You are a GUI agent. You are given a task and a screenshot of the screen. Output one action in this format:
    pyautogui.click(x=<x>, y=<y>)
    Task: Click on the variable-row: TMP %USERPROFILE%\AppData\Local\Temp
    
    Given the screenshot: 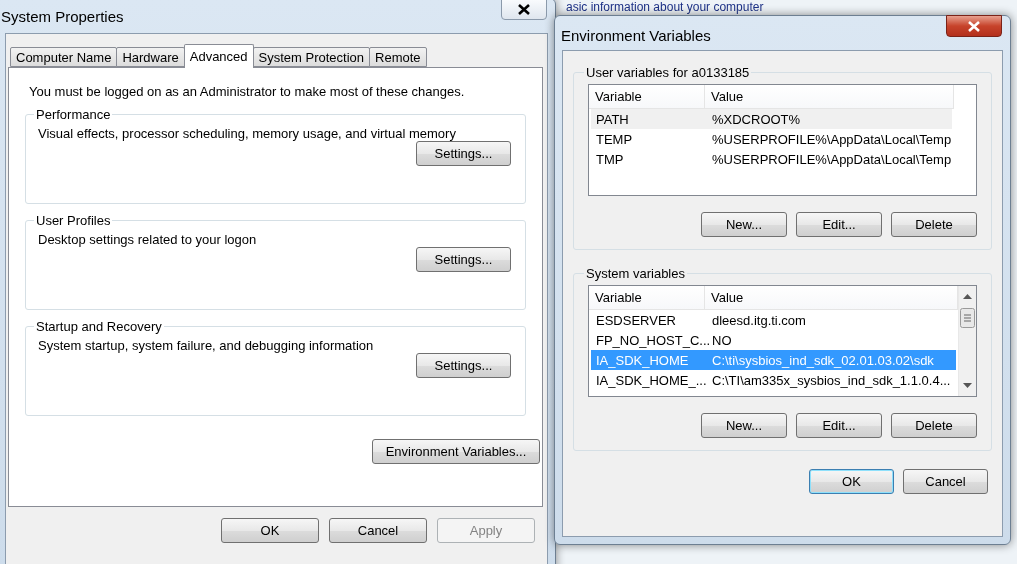 What is the action you would take?
    pyautogui.click(x=771, y=159)
    